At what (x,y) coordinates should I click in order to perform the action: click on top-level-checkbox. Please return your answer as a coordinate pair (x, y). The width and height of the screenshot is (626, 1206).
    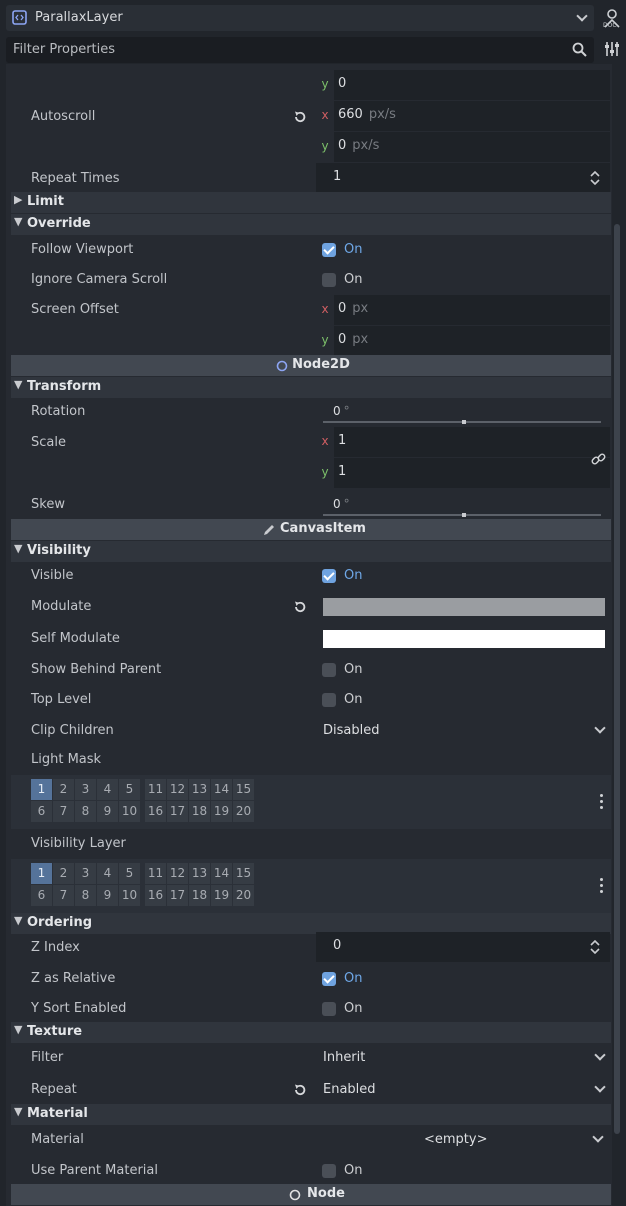
    Looking at the image, I should click on (329, 700).